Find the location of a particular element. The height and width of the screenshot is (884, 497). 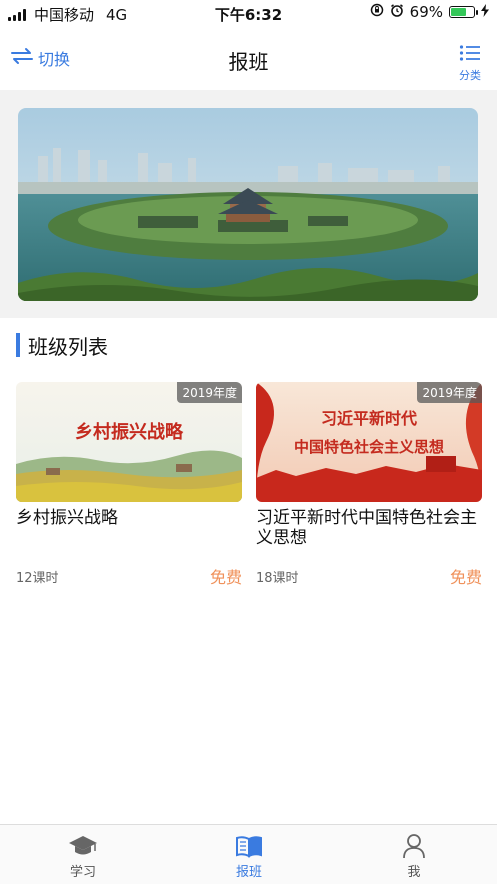

category-button: 分类 is located at coordinates (470, 63).